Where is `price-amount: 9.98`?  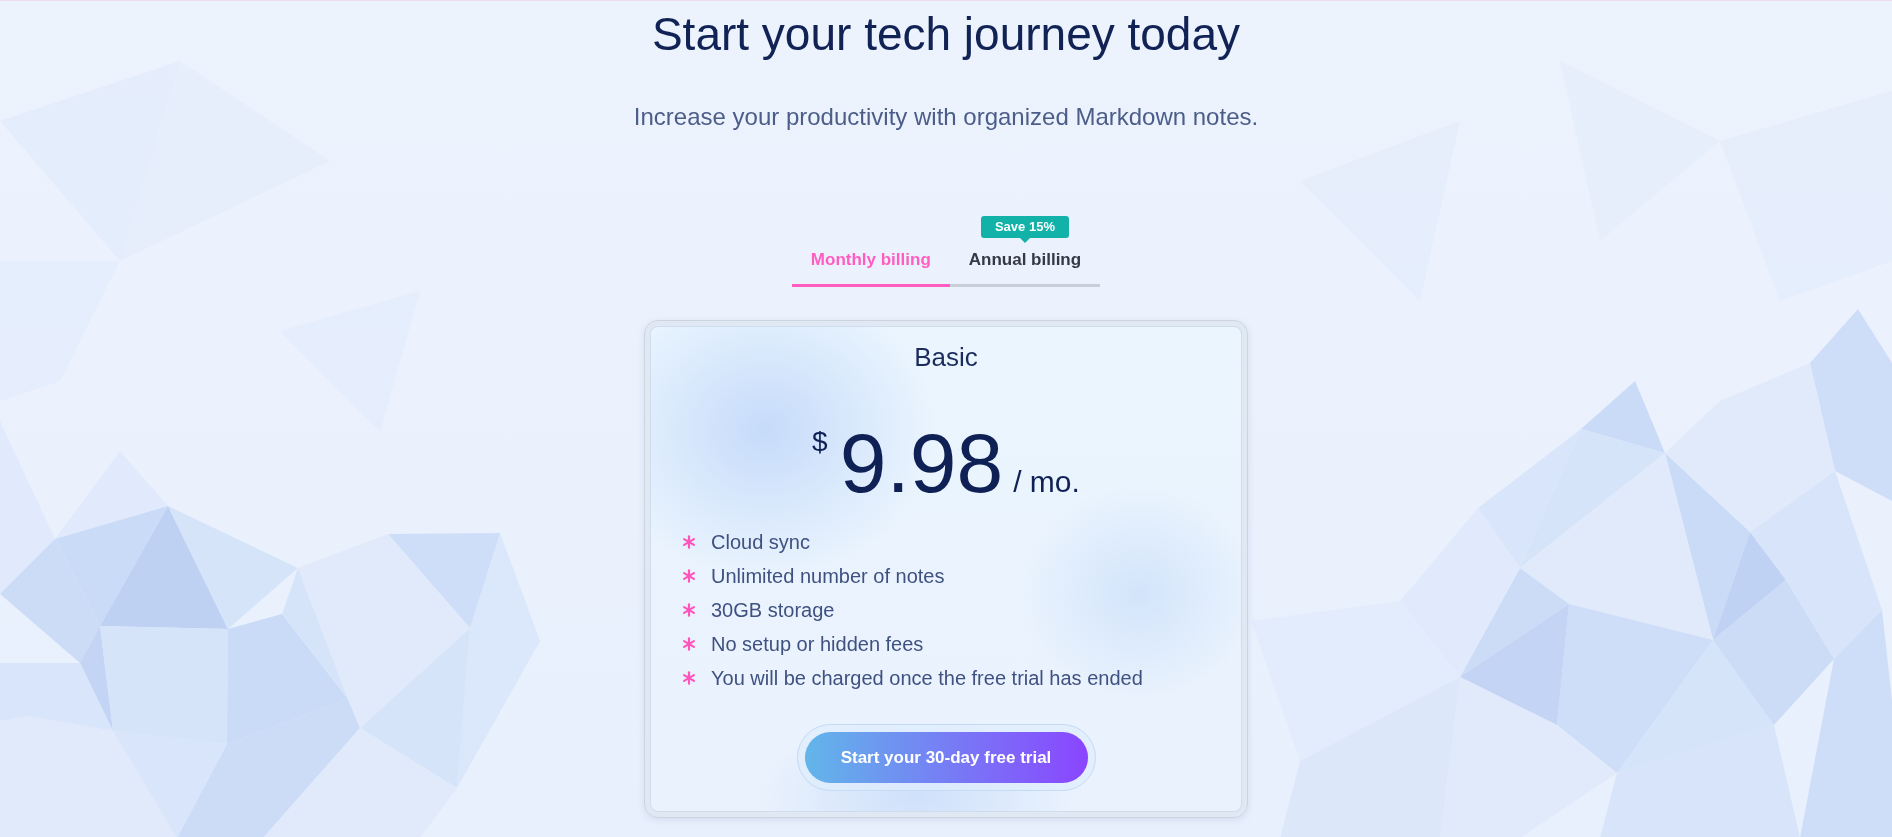 price-amount: 9.98 is located at coordinates (921, 463).